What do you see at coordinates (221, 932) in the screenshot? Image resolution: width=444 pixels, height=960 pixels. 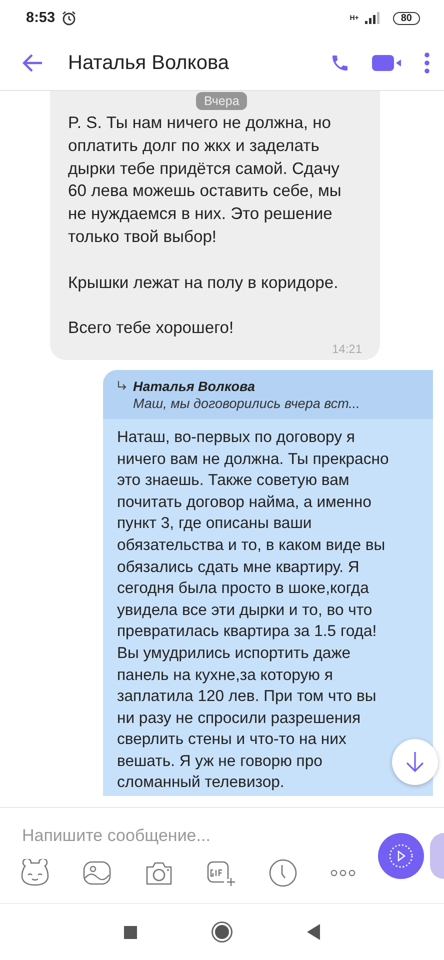 I see `home-button` at bounding box center [221, 932].